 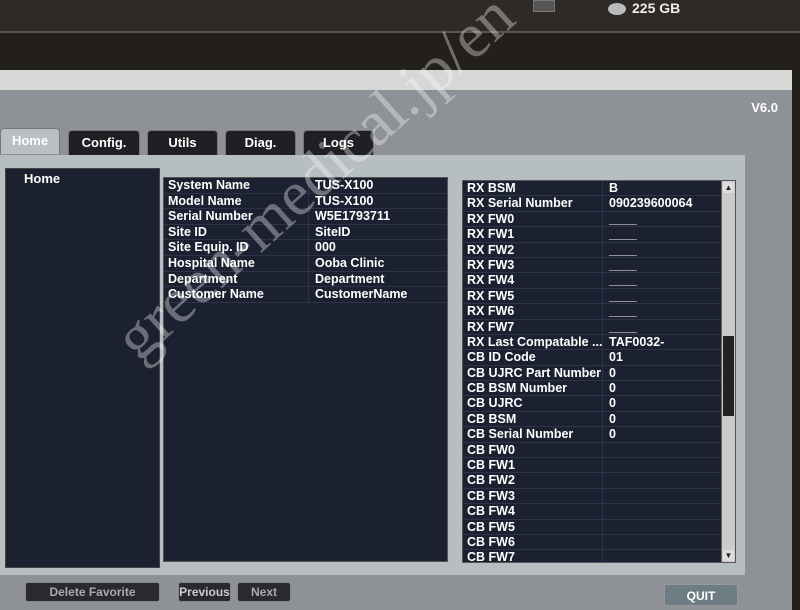 What do you see at coordinates (656, 8) in the screenshot?
I see `disk-free: 225 GB` at bounding box center [656, 8].